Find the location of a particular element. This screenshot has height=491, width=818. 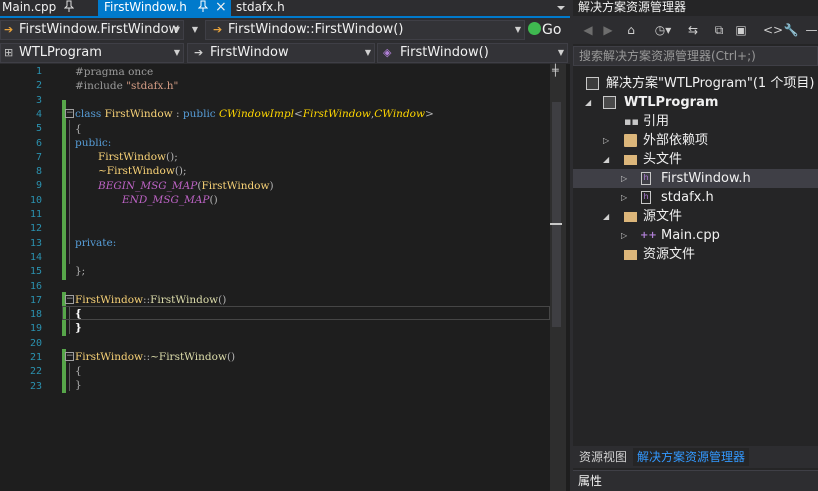

code-line-13: private: is located at coordinates (96, 243).